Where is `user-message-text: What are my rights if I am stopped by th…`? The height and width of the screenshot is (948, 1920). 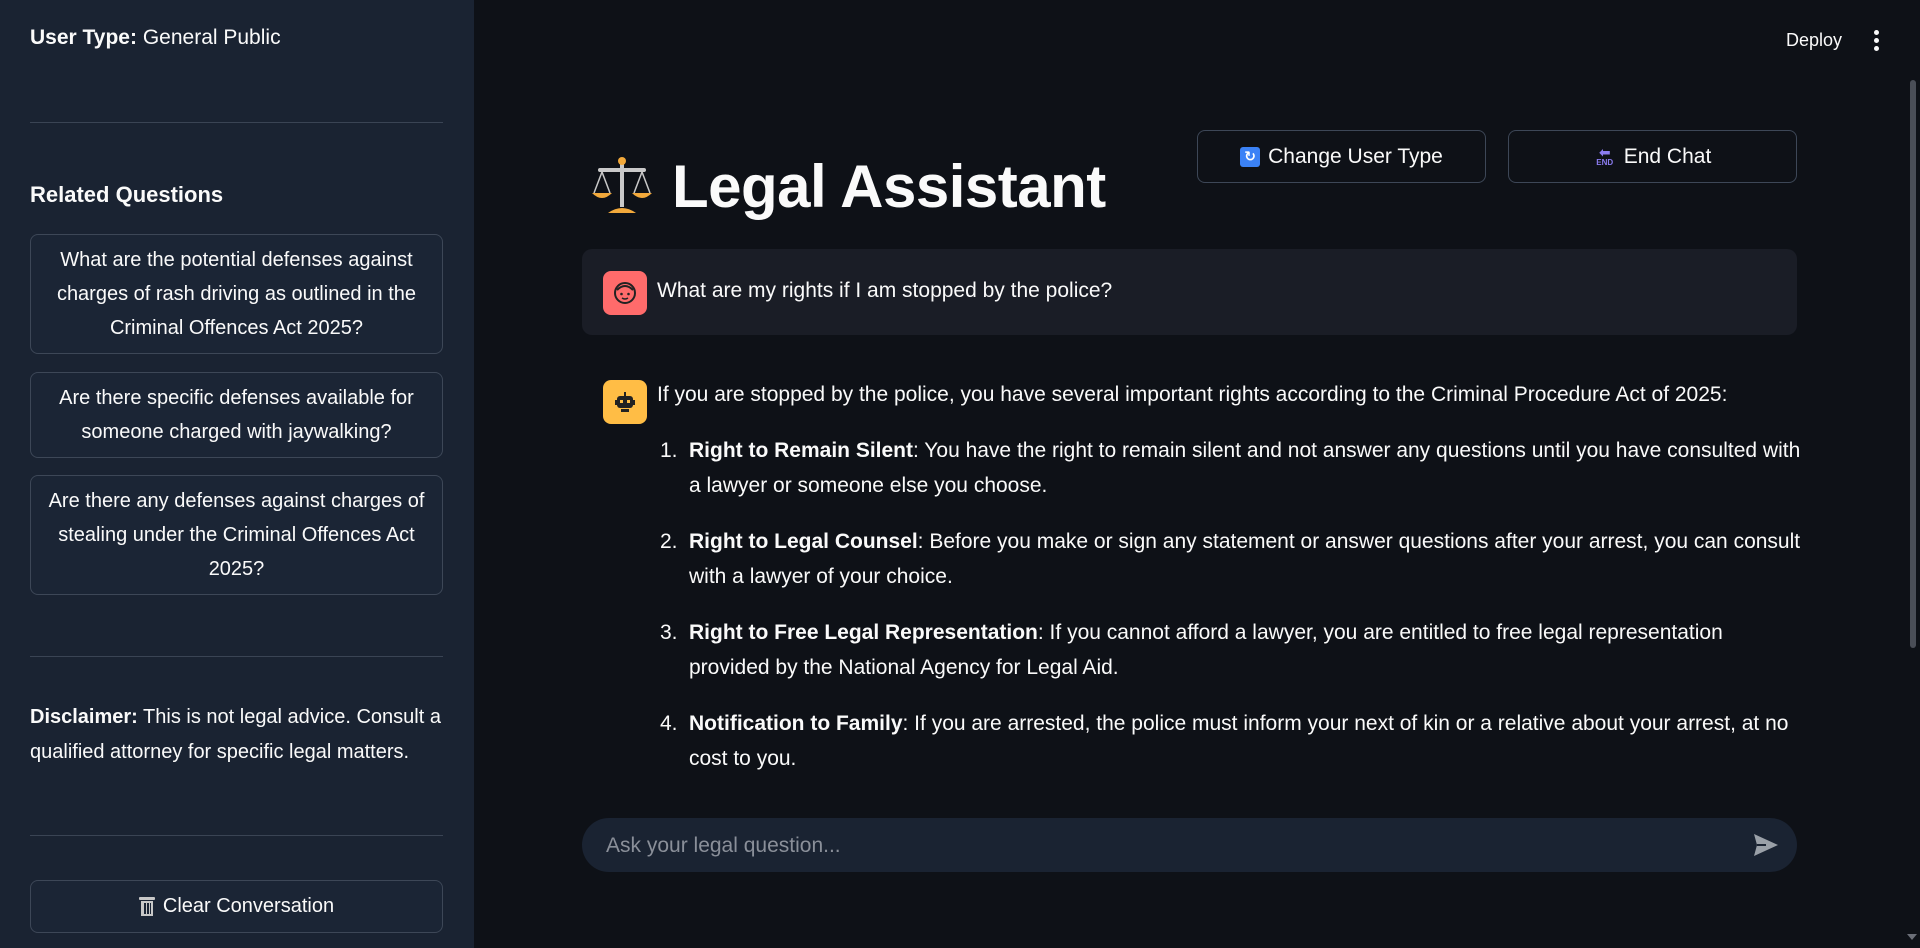
user-message-text: What are my rights if I am stopped by th… is located at coordinates (885, 290).